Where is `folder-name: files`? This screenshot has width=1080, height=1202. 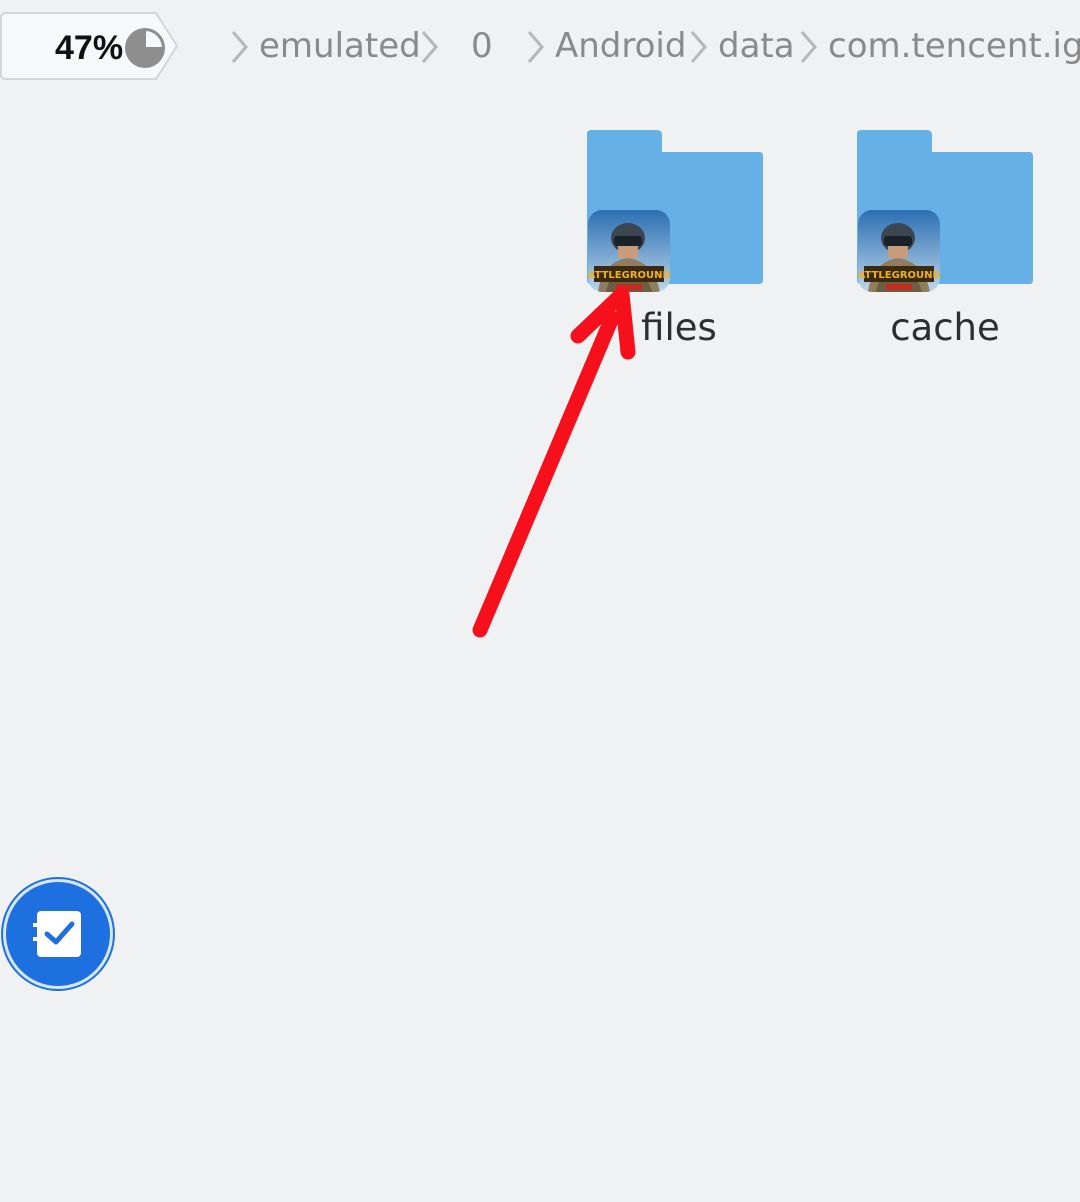
folder-name: files is located at coordinates (679, 327).